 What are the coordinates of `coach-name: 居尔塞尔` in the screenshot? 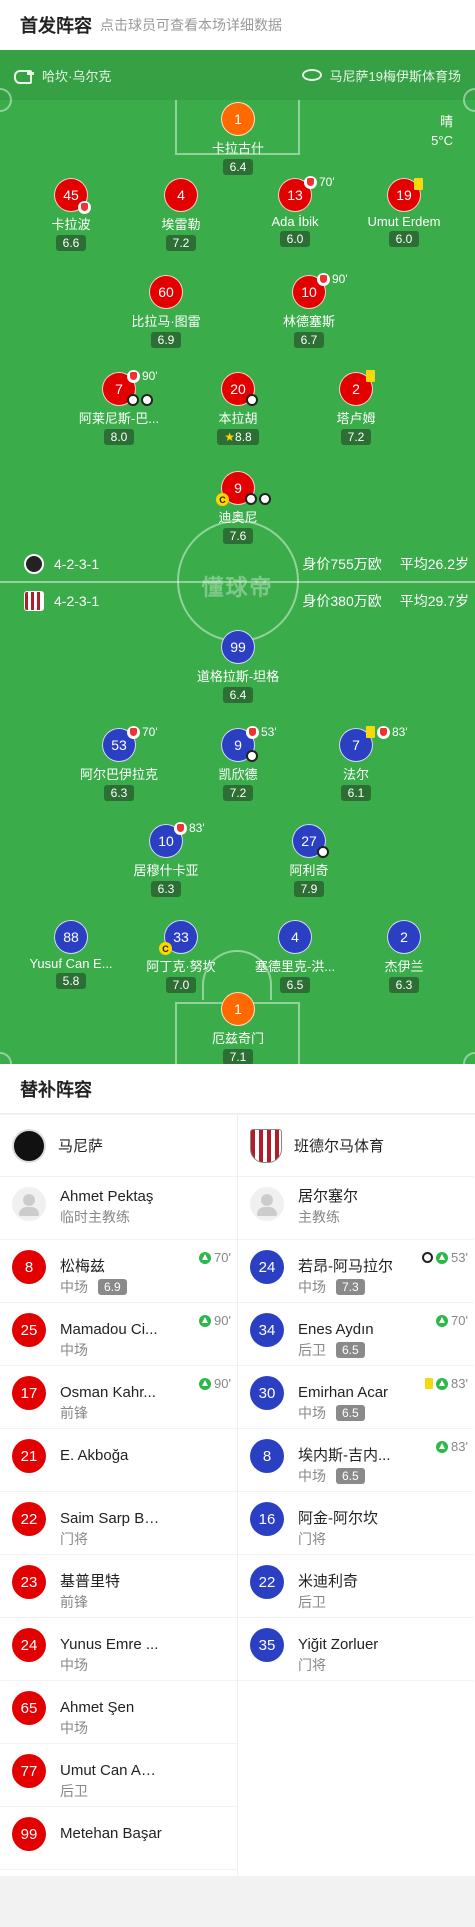 It's located at (328, 1196).